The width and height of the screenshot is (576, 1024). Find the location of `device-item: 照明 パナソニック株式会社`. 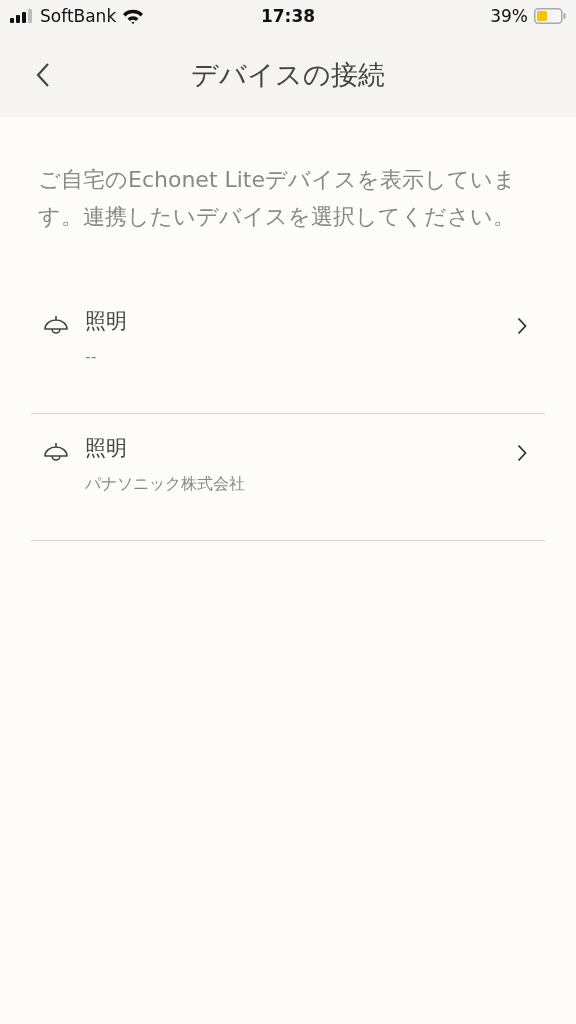

device-item: 照明 パナソニック株式会社 is located at coordinates (288, 477).